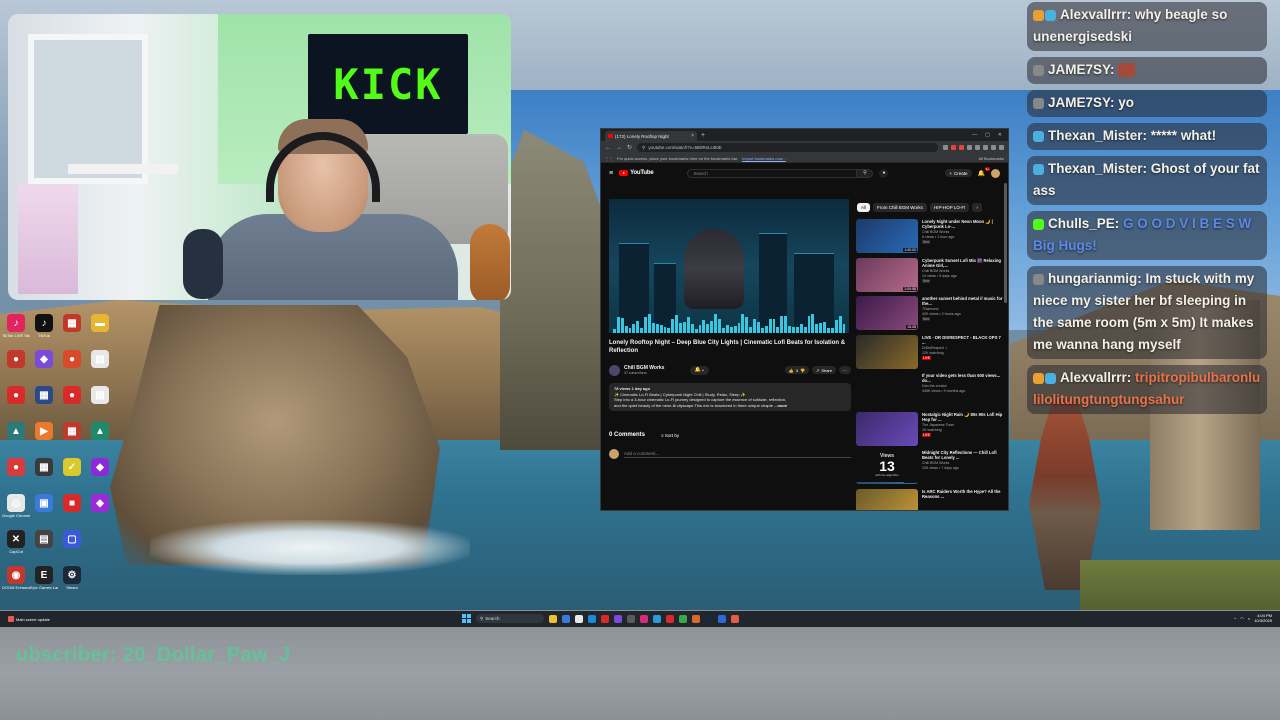 The height and width of the screenshot is (720, 1280). I want to click on filter-chip: All, so click(864, 207).